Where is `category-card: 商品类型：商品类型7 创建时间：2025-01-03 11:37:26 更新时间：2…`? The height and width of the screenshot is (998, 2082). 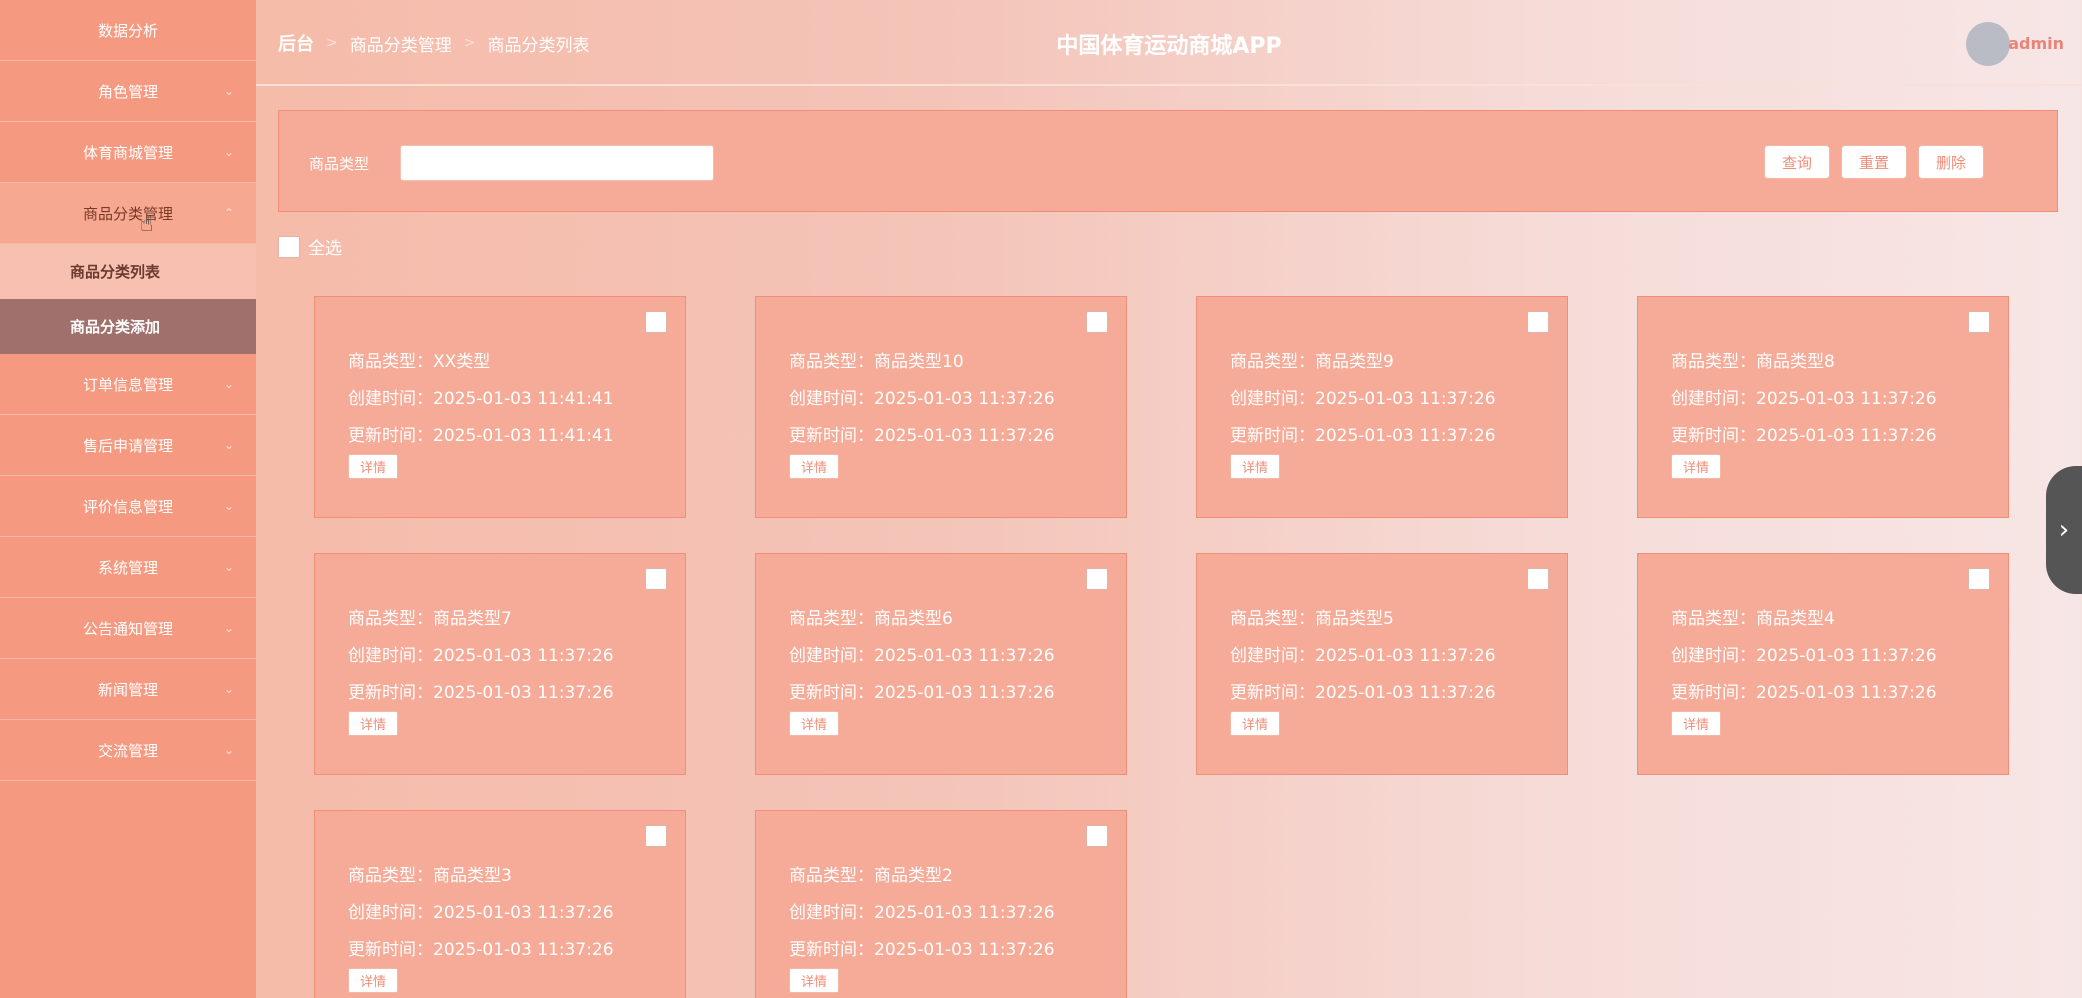
category-card: 商品类型：商品类型7 创建时间：2025-01-03 11:37:26 更新时间：2… is located at coordinates (500, 664).